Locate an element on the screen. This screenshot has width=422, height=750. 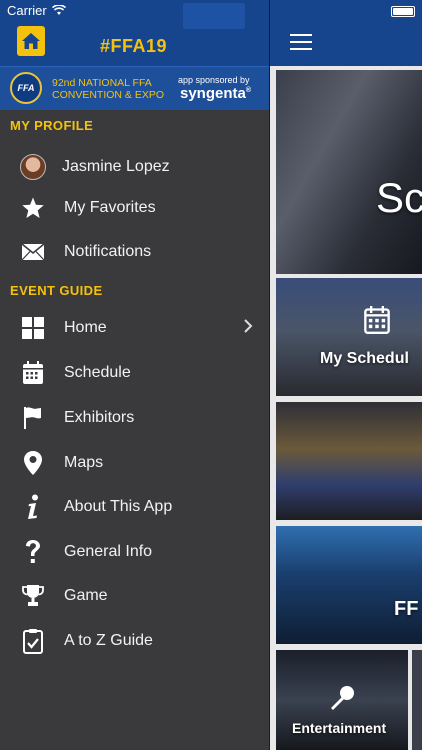
drawer-header: Carrier #FFA19 is located at coordinates (134, 33).